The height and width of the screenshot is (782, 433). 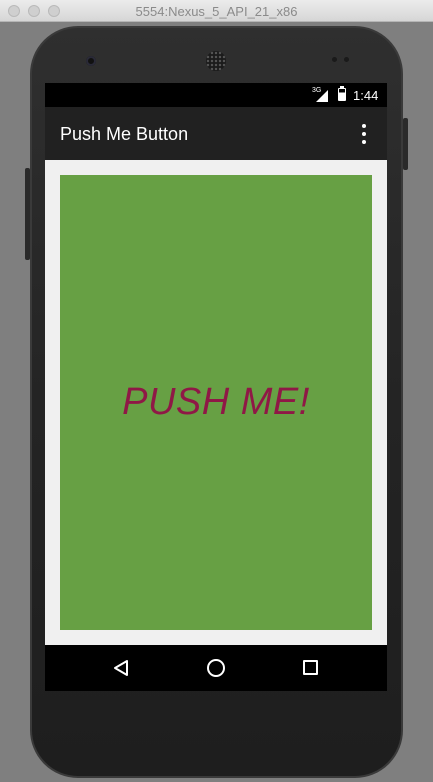 What do you see at coordinates (342, 93) in the screenshot?
I see `battery-icon` at bounding box center [342, 93].